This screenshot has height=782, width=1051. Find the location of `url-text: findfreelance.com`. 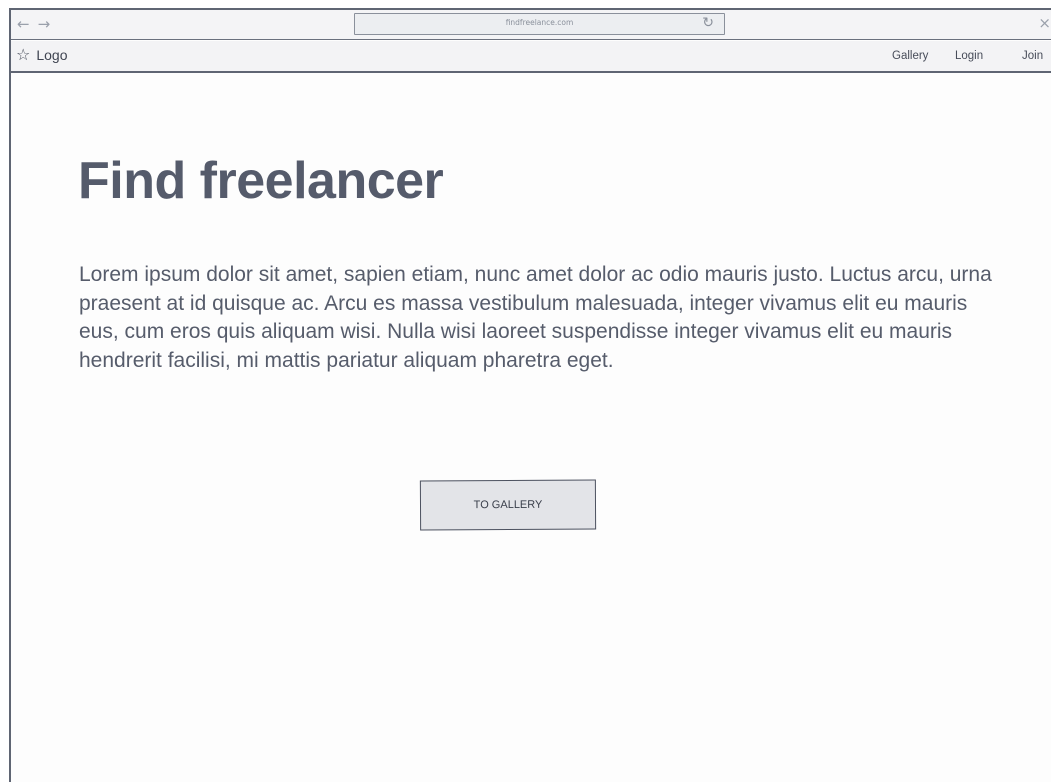

url-text: findfreelance.com is located at coordinates (539, 22).